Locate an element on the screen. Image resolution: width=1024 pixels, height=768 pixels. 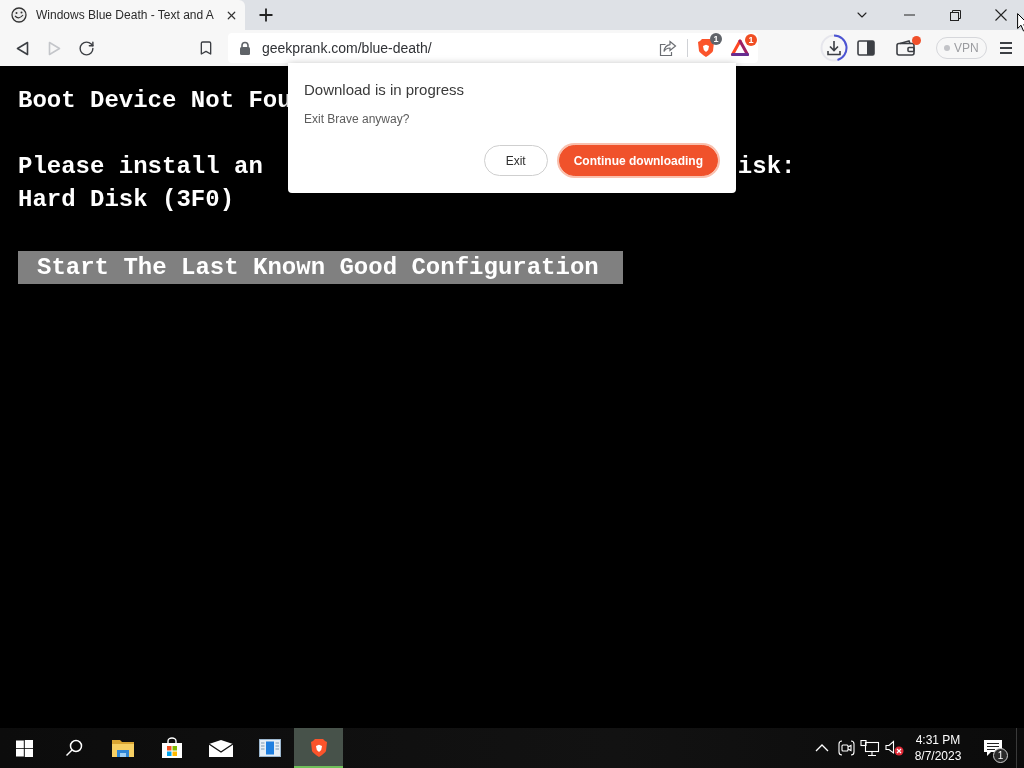
boot-message-text: isk: is located at coordinates (766, 167).